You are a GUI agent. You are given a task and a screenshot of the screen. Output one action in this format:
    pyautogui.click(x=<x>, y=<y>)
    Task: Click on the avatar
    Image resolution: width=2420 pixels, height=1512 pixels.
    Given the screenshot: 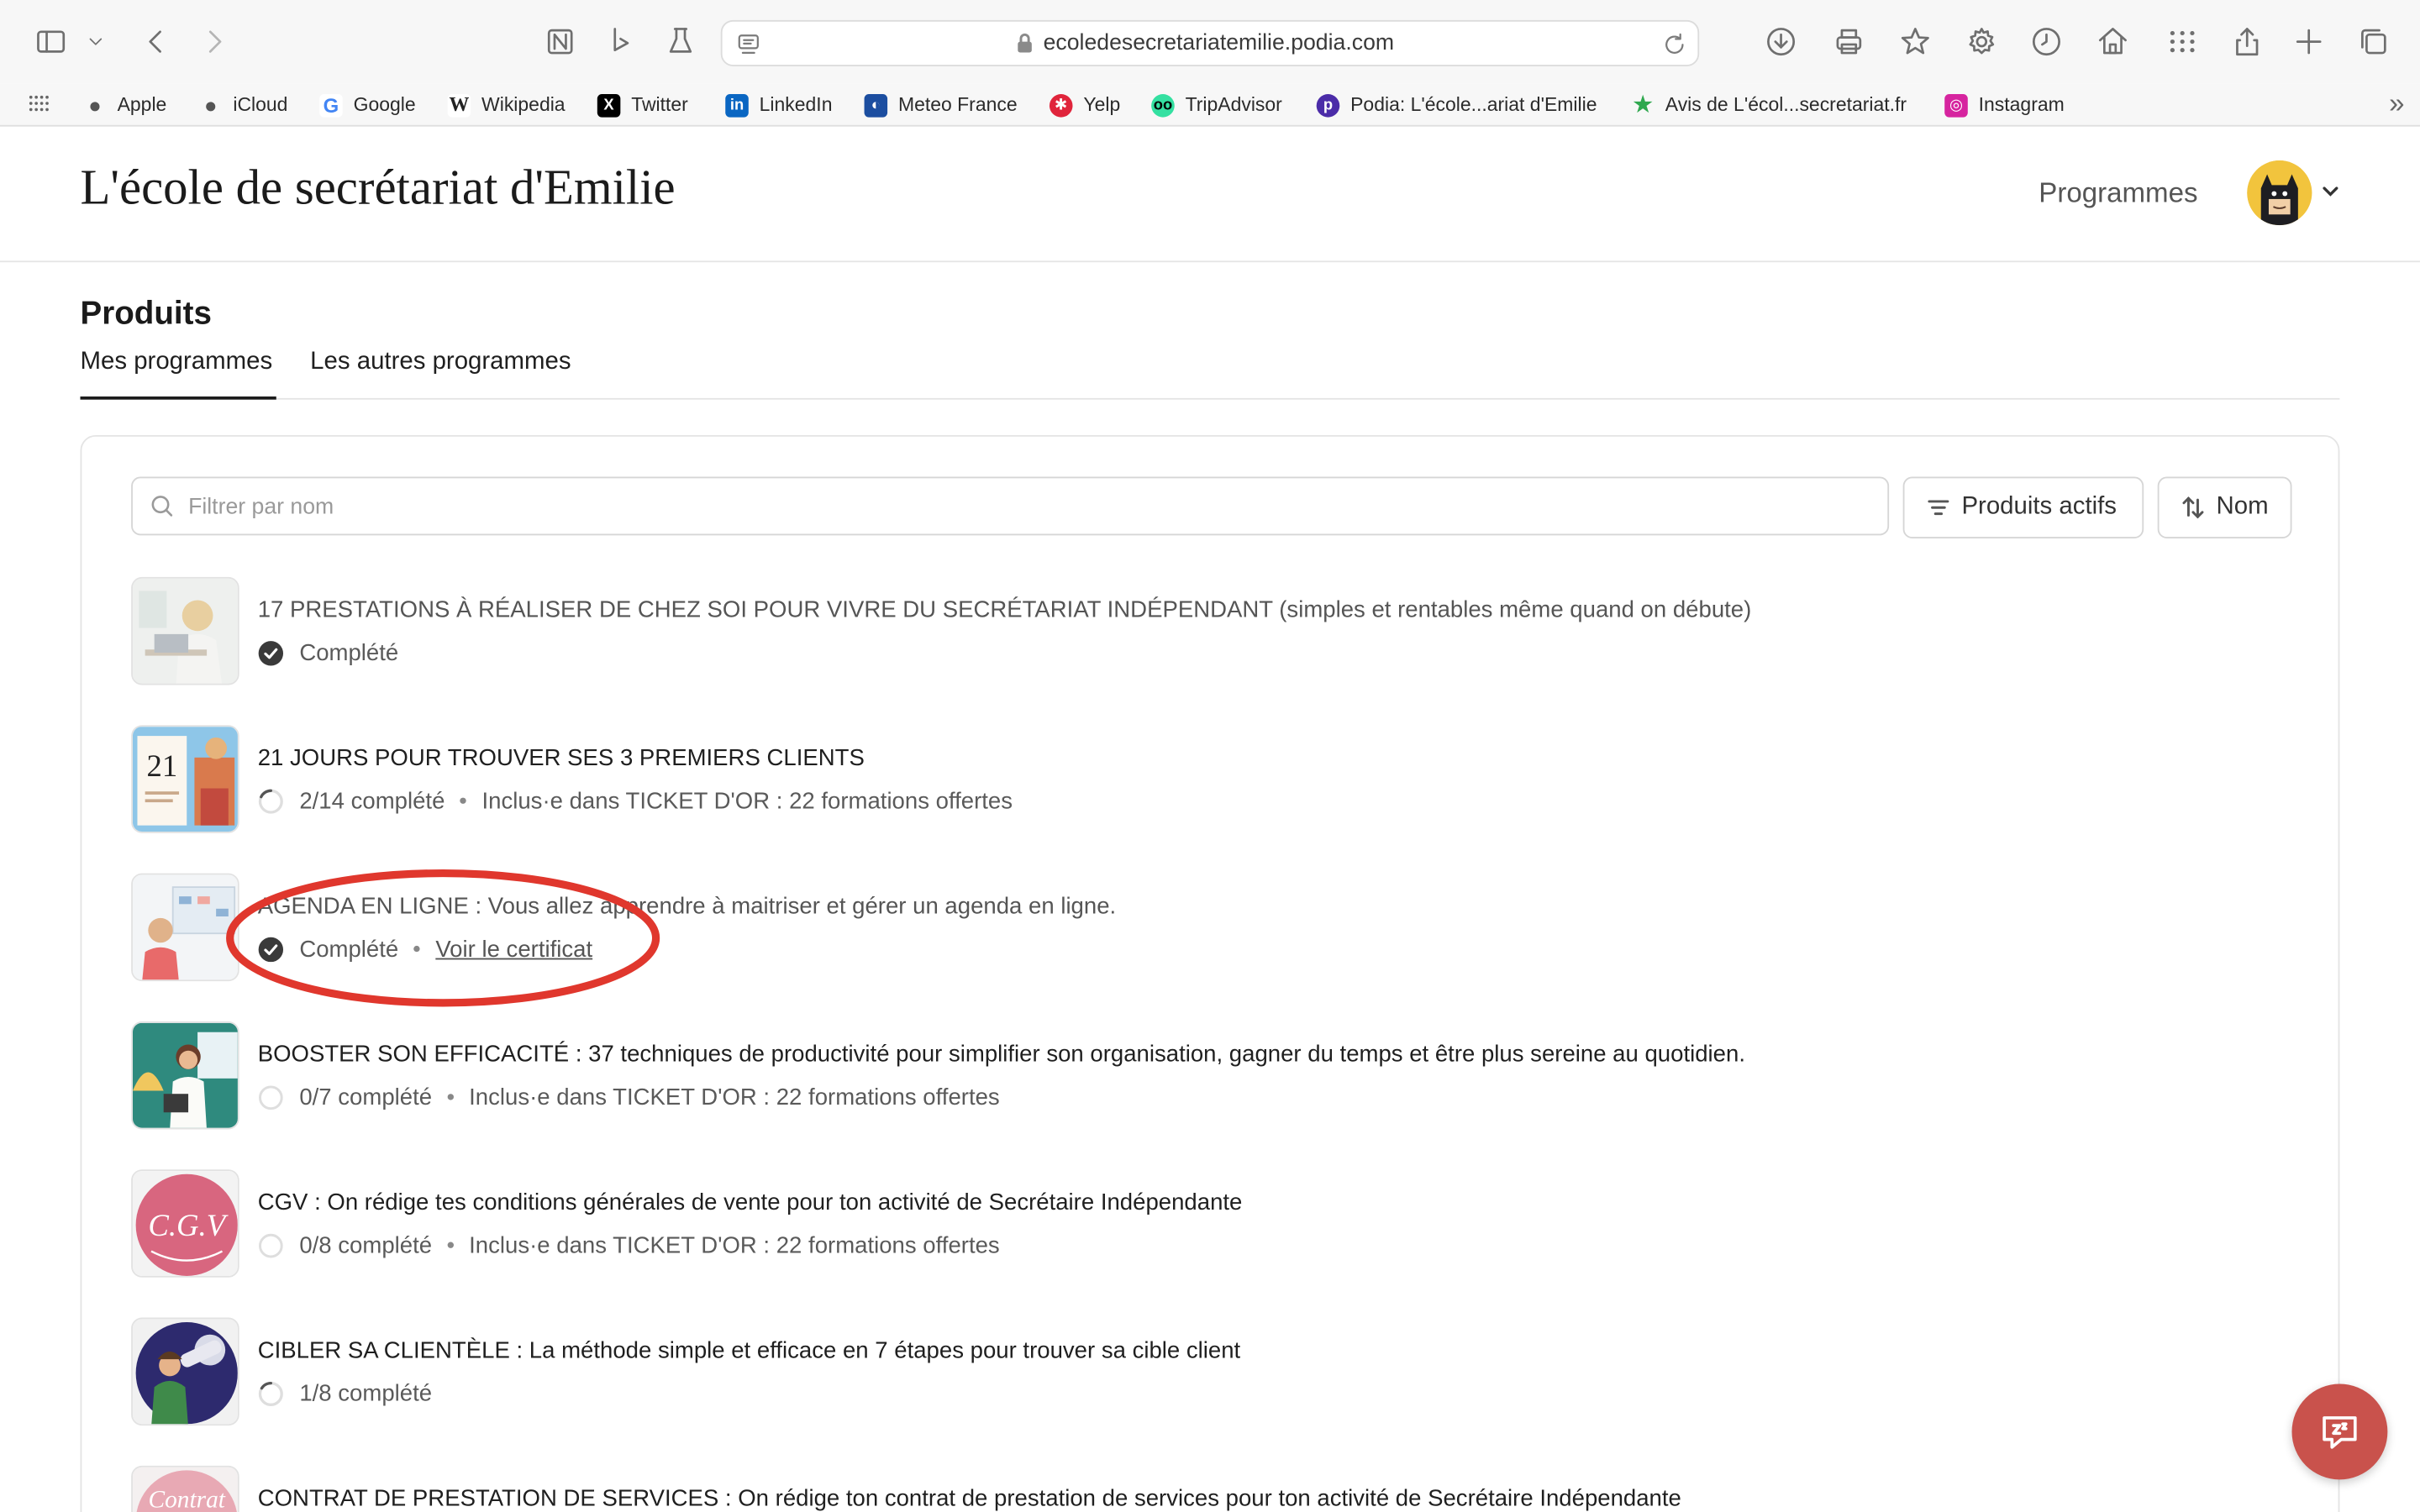 What is the action you would take?
    pyautogui.click(x=2279, y=193)
    